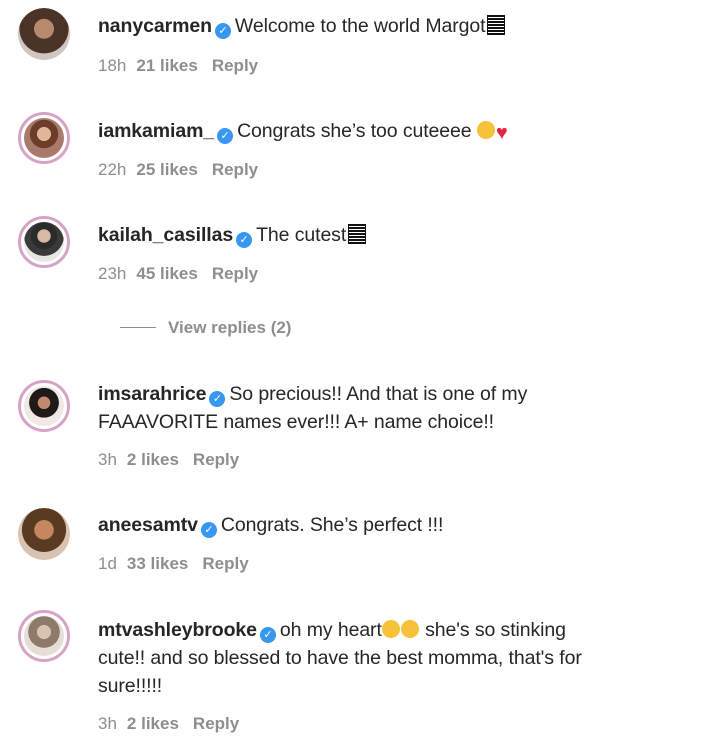  What do you see at coordinates (155, 26) in the screenshot?
I see `username-link: nanycarmen` at bounding box center [155, 26].